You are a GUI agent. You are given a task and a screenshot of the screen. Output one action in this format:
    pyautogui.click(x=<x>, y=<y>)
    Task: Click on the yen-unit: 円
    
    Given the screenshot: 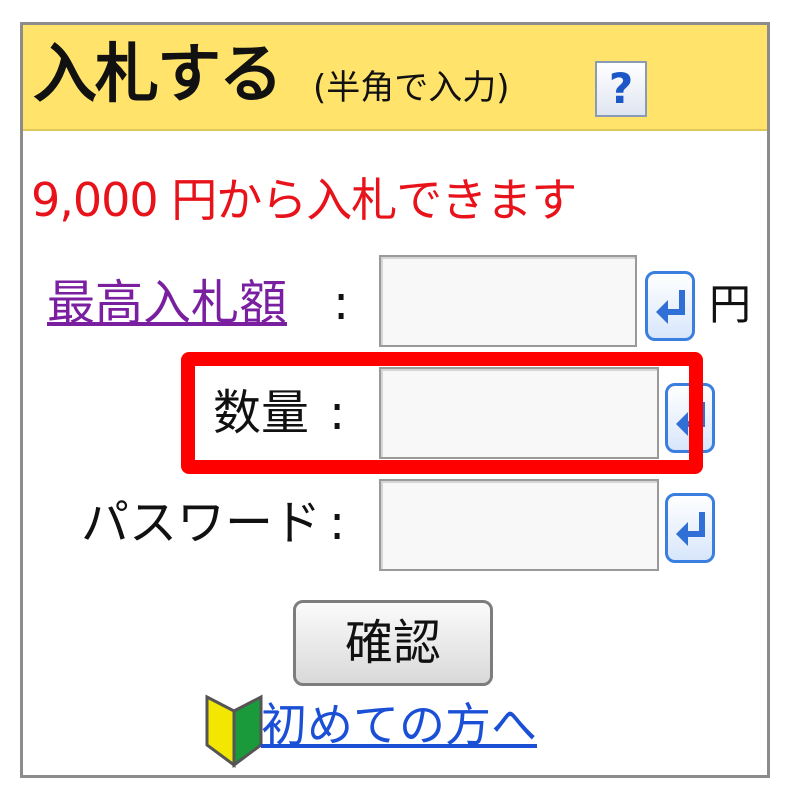 What is the action you would take?
    pyautogui.click(x=730, y=304)
    